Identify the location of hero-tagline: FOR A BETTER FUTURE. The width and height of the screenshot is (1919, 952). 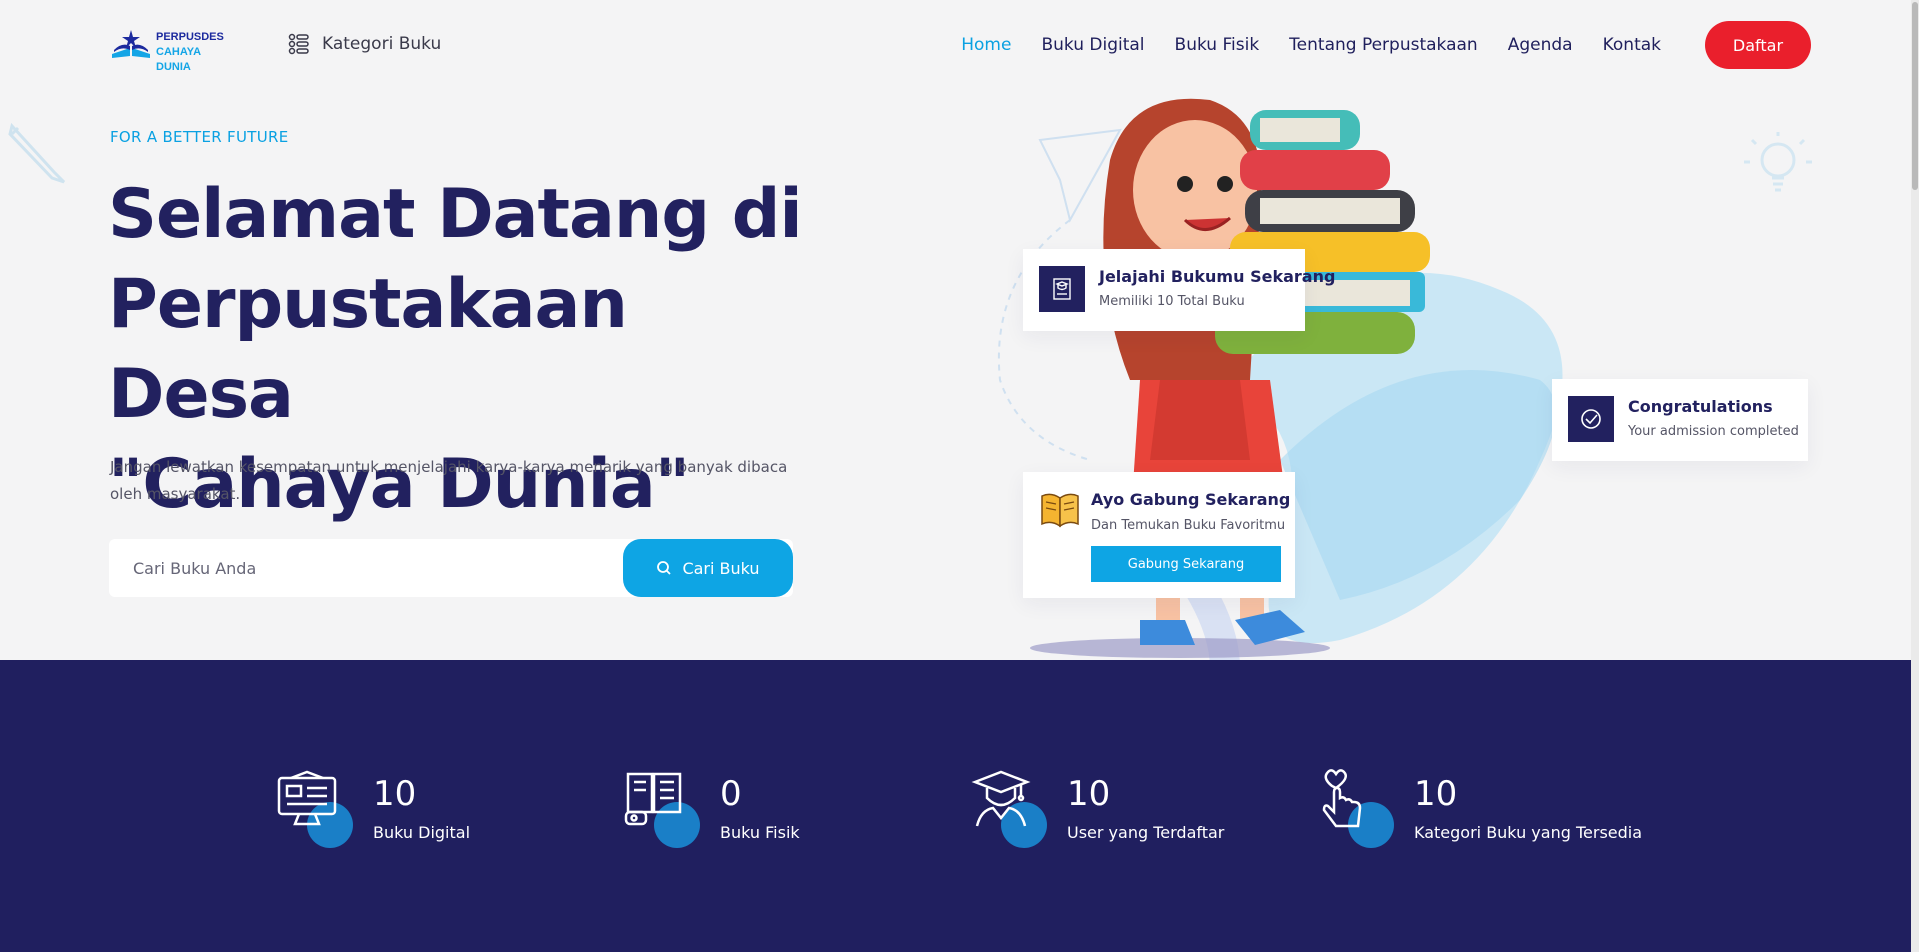
(199, 137).